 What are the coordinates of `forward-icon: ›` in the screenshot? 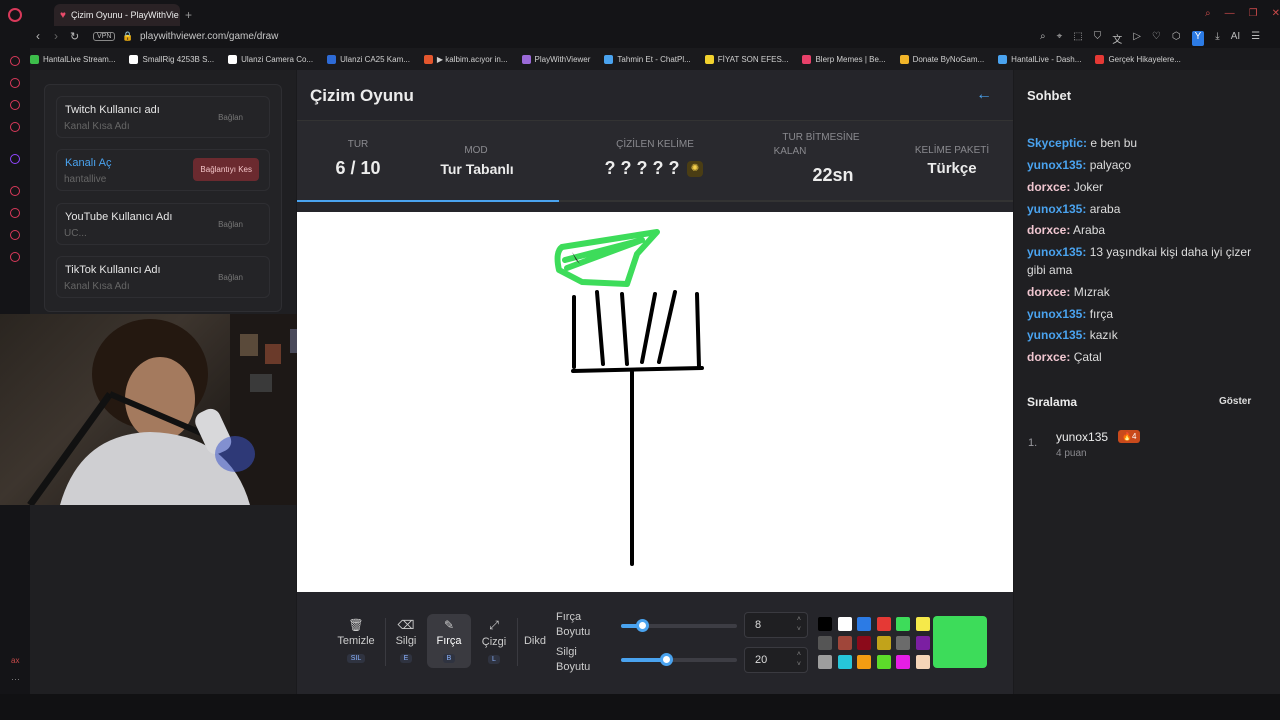 It's located at (56, 36).